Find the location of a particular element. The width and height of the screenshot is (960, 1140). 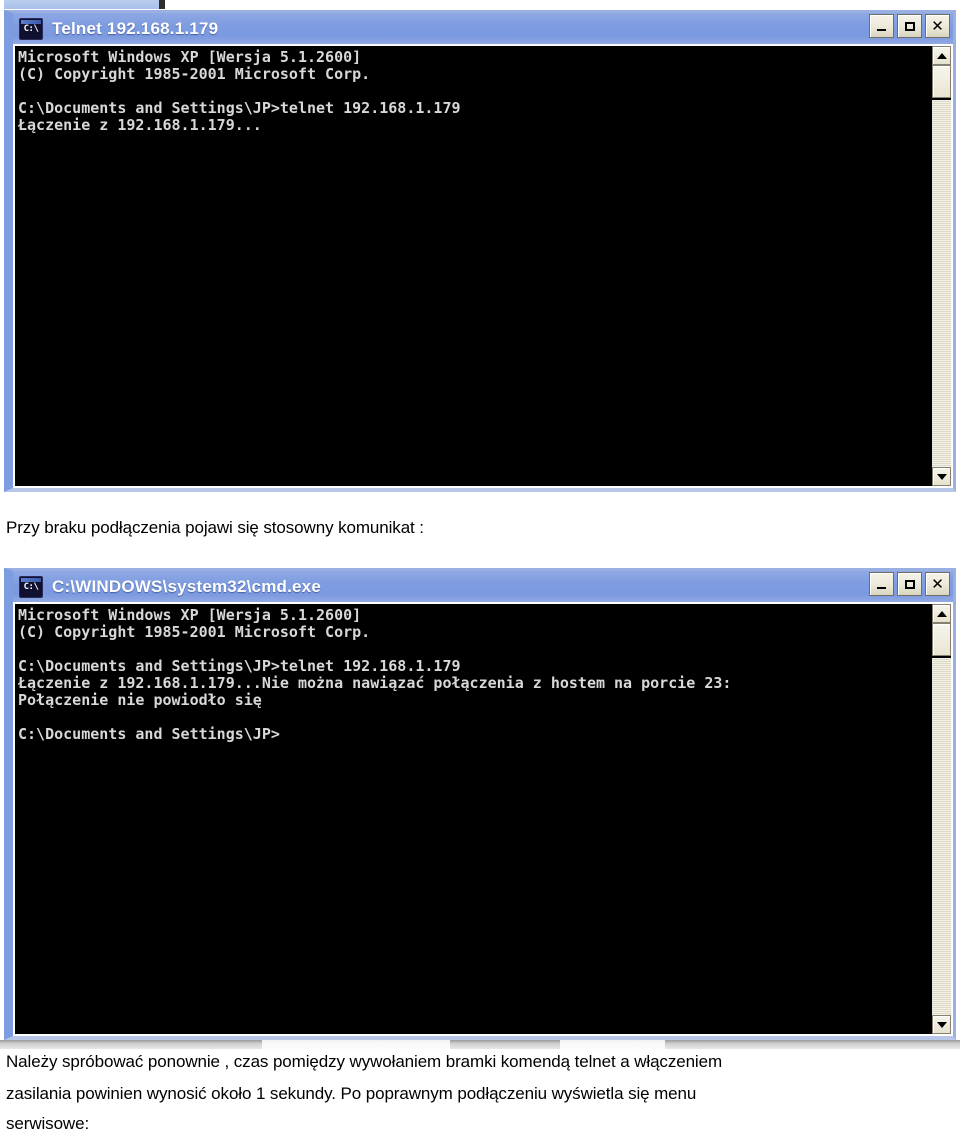

footer-line-3: serwisowe: is located at coordinates (48, 1123).